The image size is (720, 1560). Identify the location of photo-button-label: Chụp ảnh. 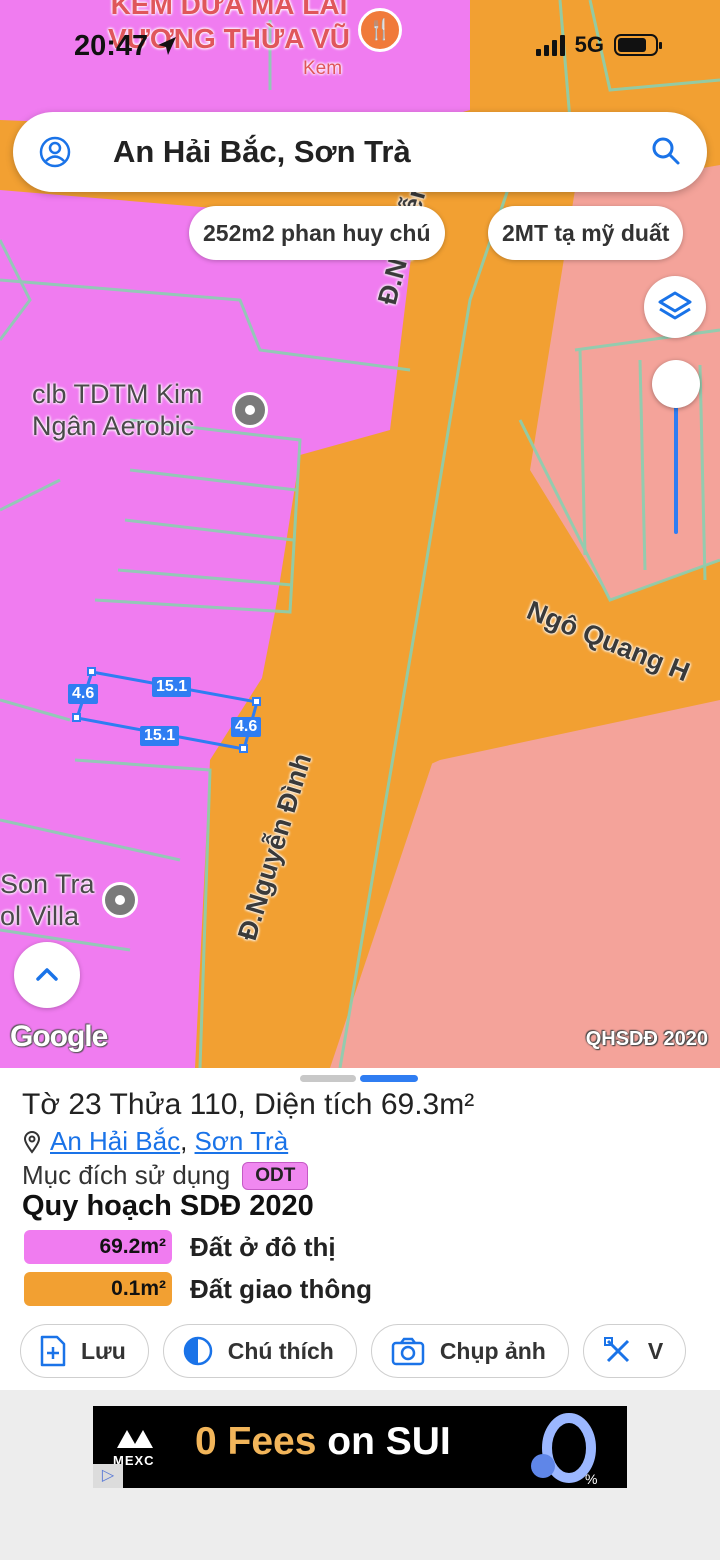
(492, 1350).